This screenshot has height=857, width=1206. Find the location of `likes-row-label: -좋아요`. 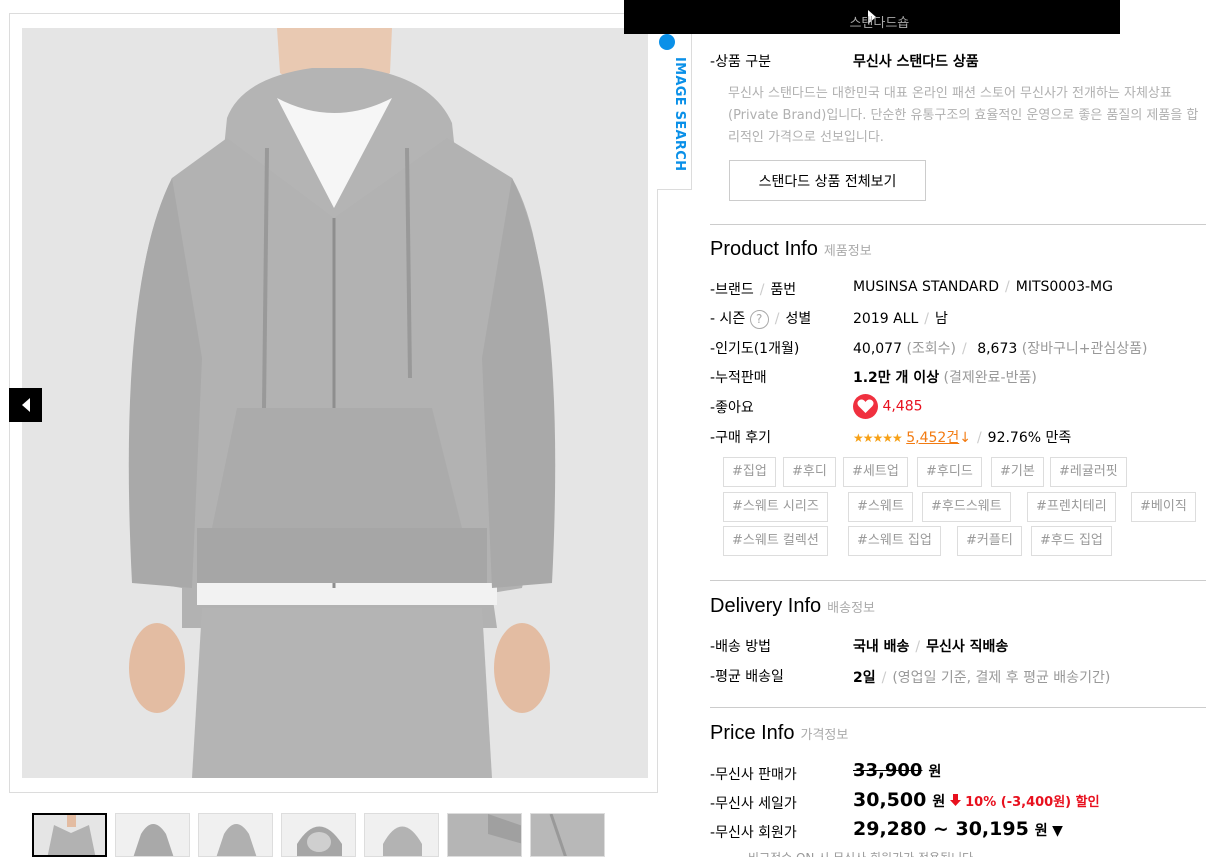

likes-row-label: -좋아요 is located at coordinates (732, 408).